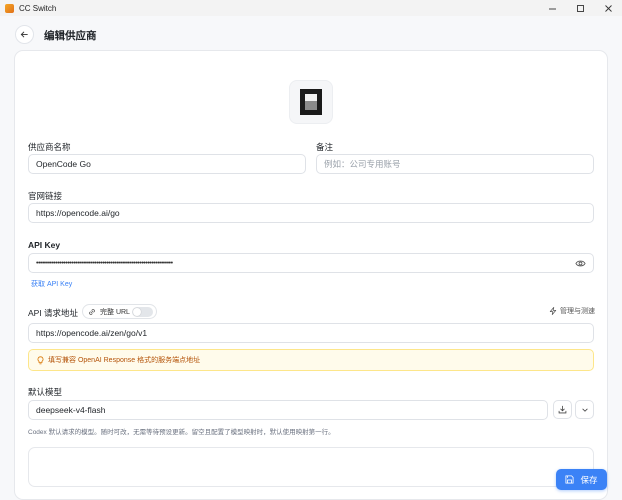 This screenshot has height=500, width=622. I want to click on endpoint-label: API 请求地址, so click(53, 313).